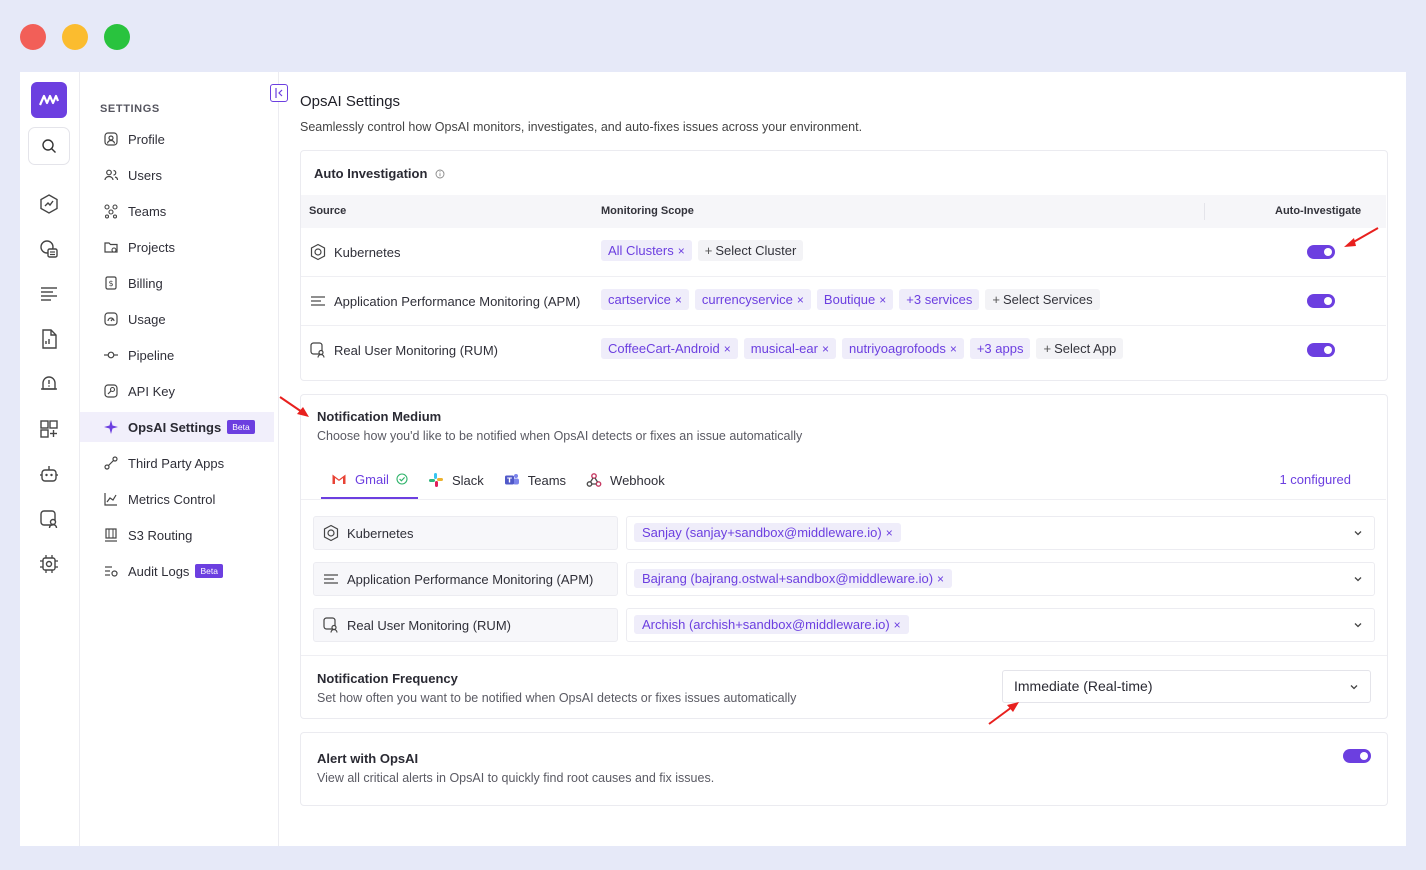  Describe the element at coordinates (444, 301) in the screenshot. I see `source-apm: Application Performance Monitoring (APM)` at that location.